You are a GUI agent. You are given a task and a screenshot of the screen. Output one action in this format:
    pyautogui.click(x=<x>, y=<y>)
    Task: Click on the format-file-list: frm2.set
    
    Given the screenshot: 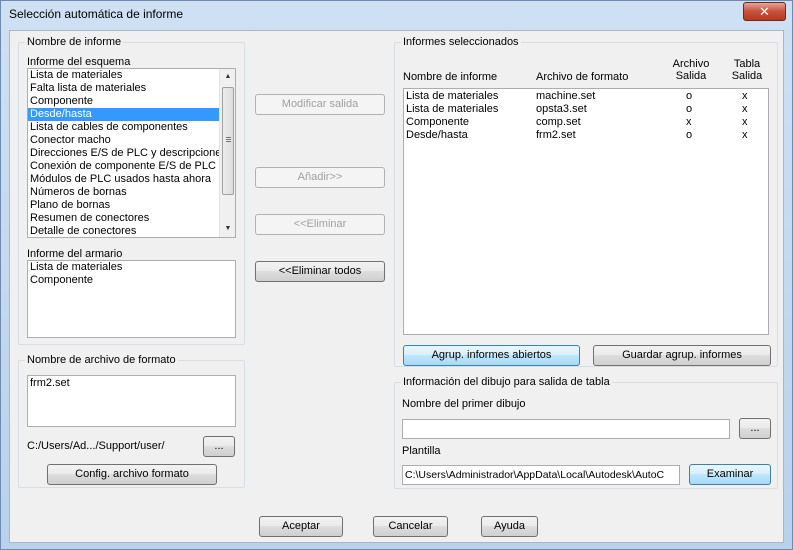 What is the action you would take?
    pyautogui.click(x=131, y=401)
    